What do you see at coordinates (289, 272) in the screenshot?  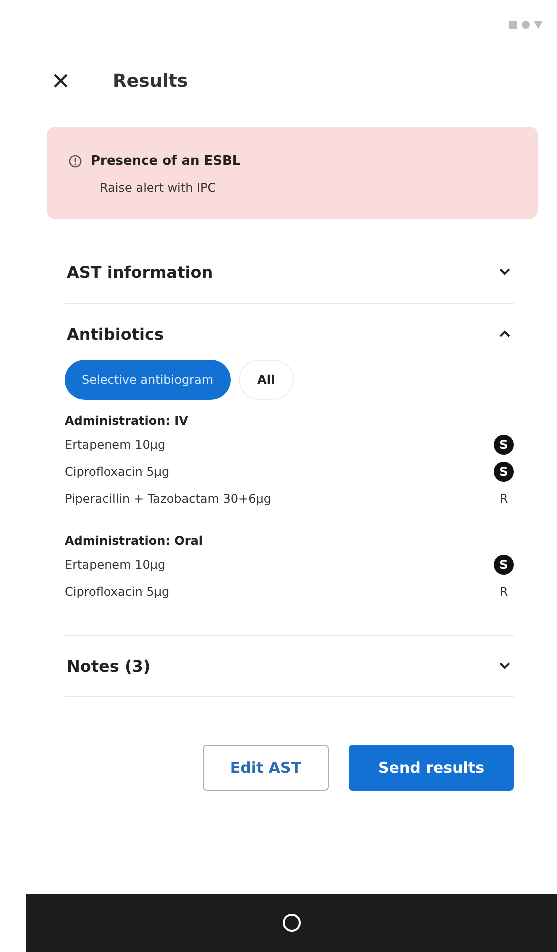 I see `section-header: AST information` at bounding box center [289, 272].